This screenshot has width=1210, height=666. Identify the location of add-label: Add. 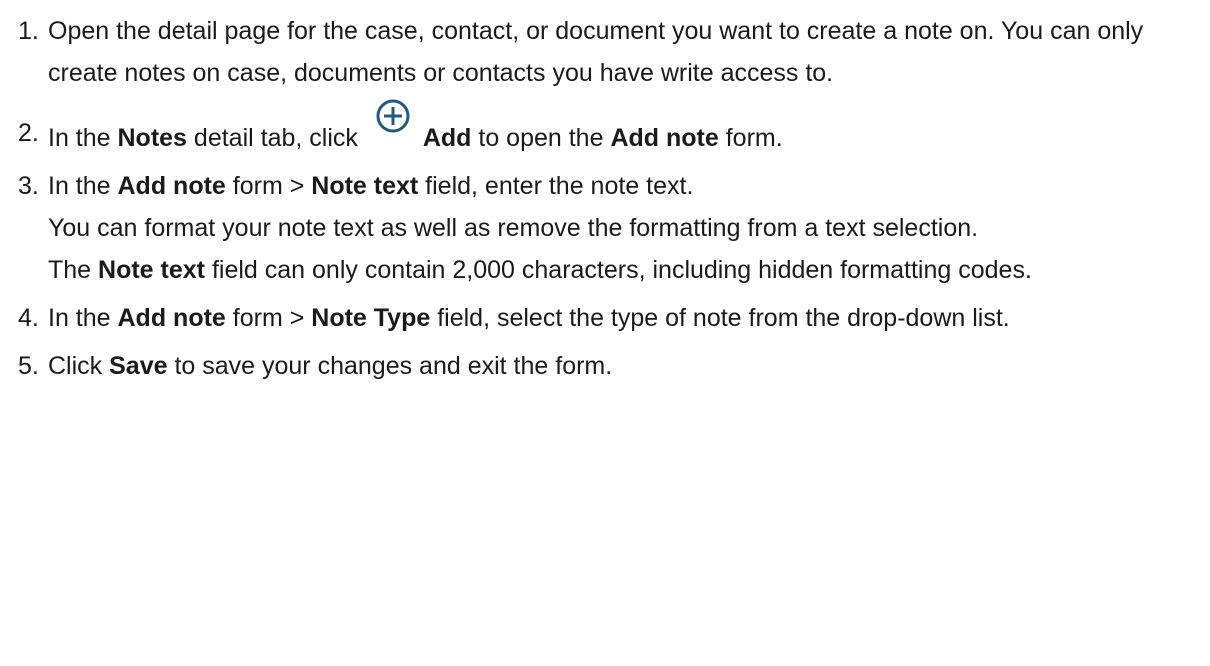
(447, 138).